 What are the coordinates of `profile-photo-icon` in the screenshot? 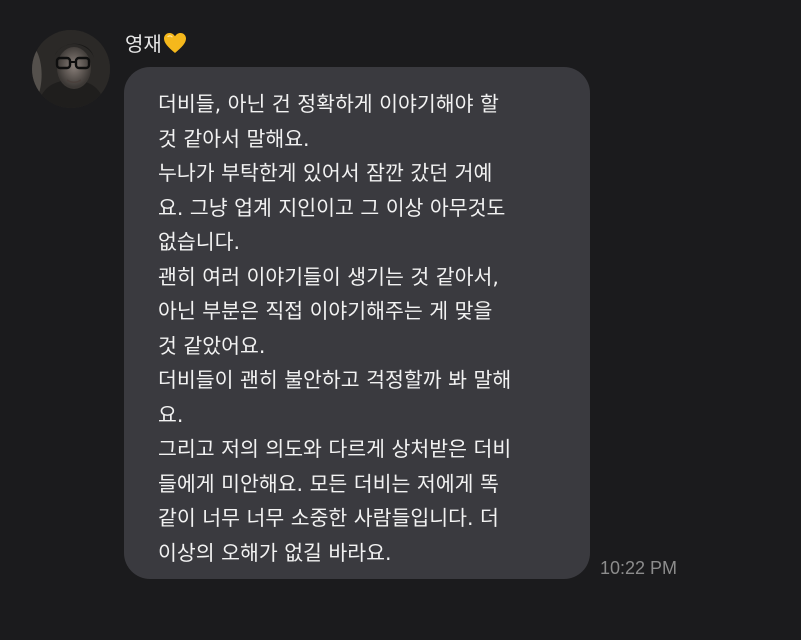 It's located at (71, 69).